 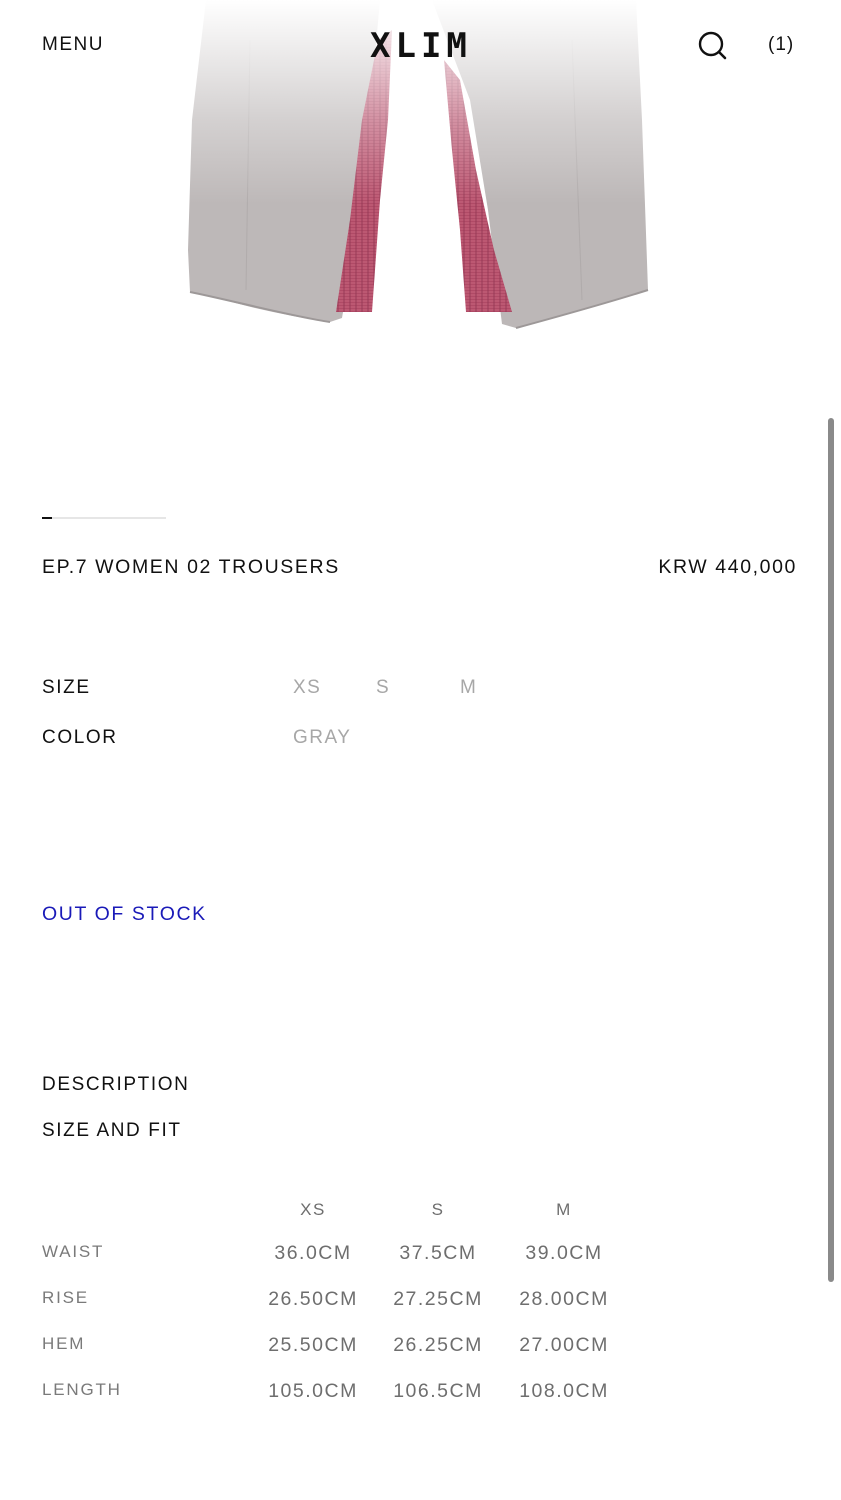 What do you see at coordinates (73, 1251) in the screenshot?
I see `row-label: WAIST` at bounding box center [73, 1251].